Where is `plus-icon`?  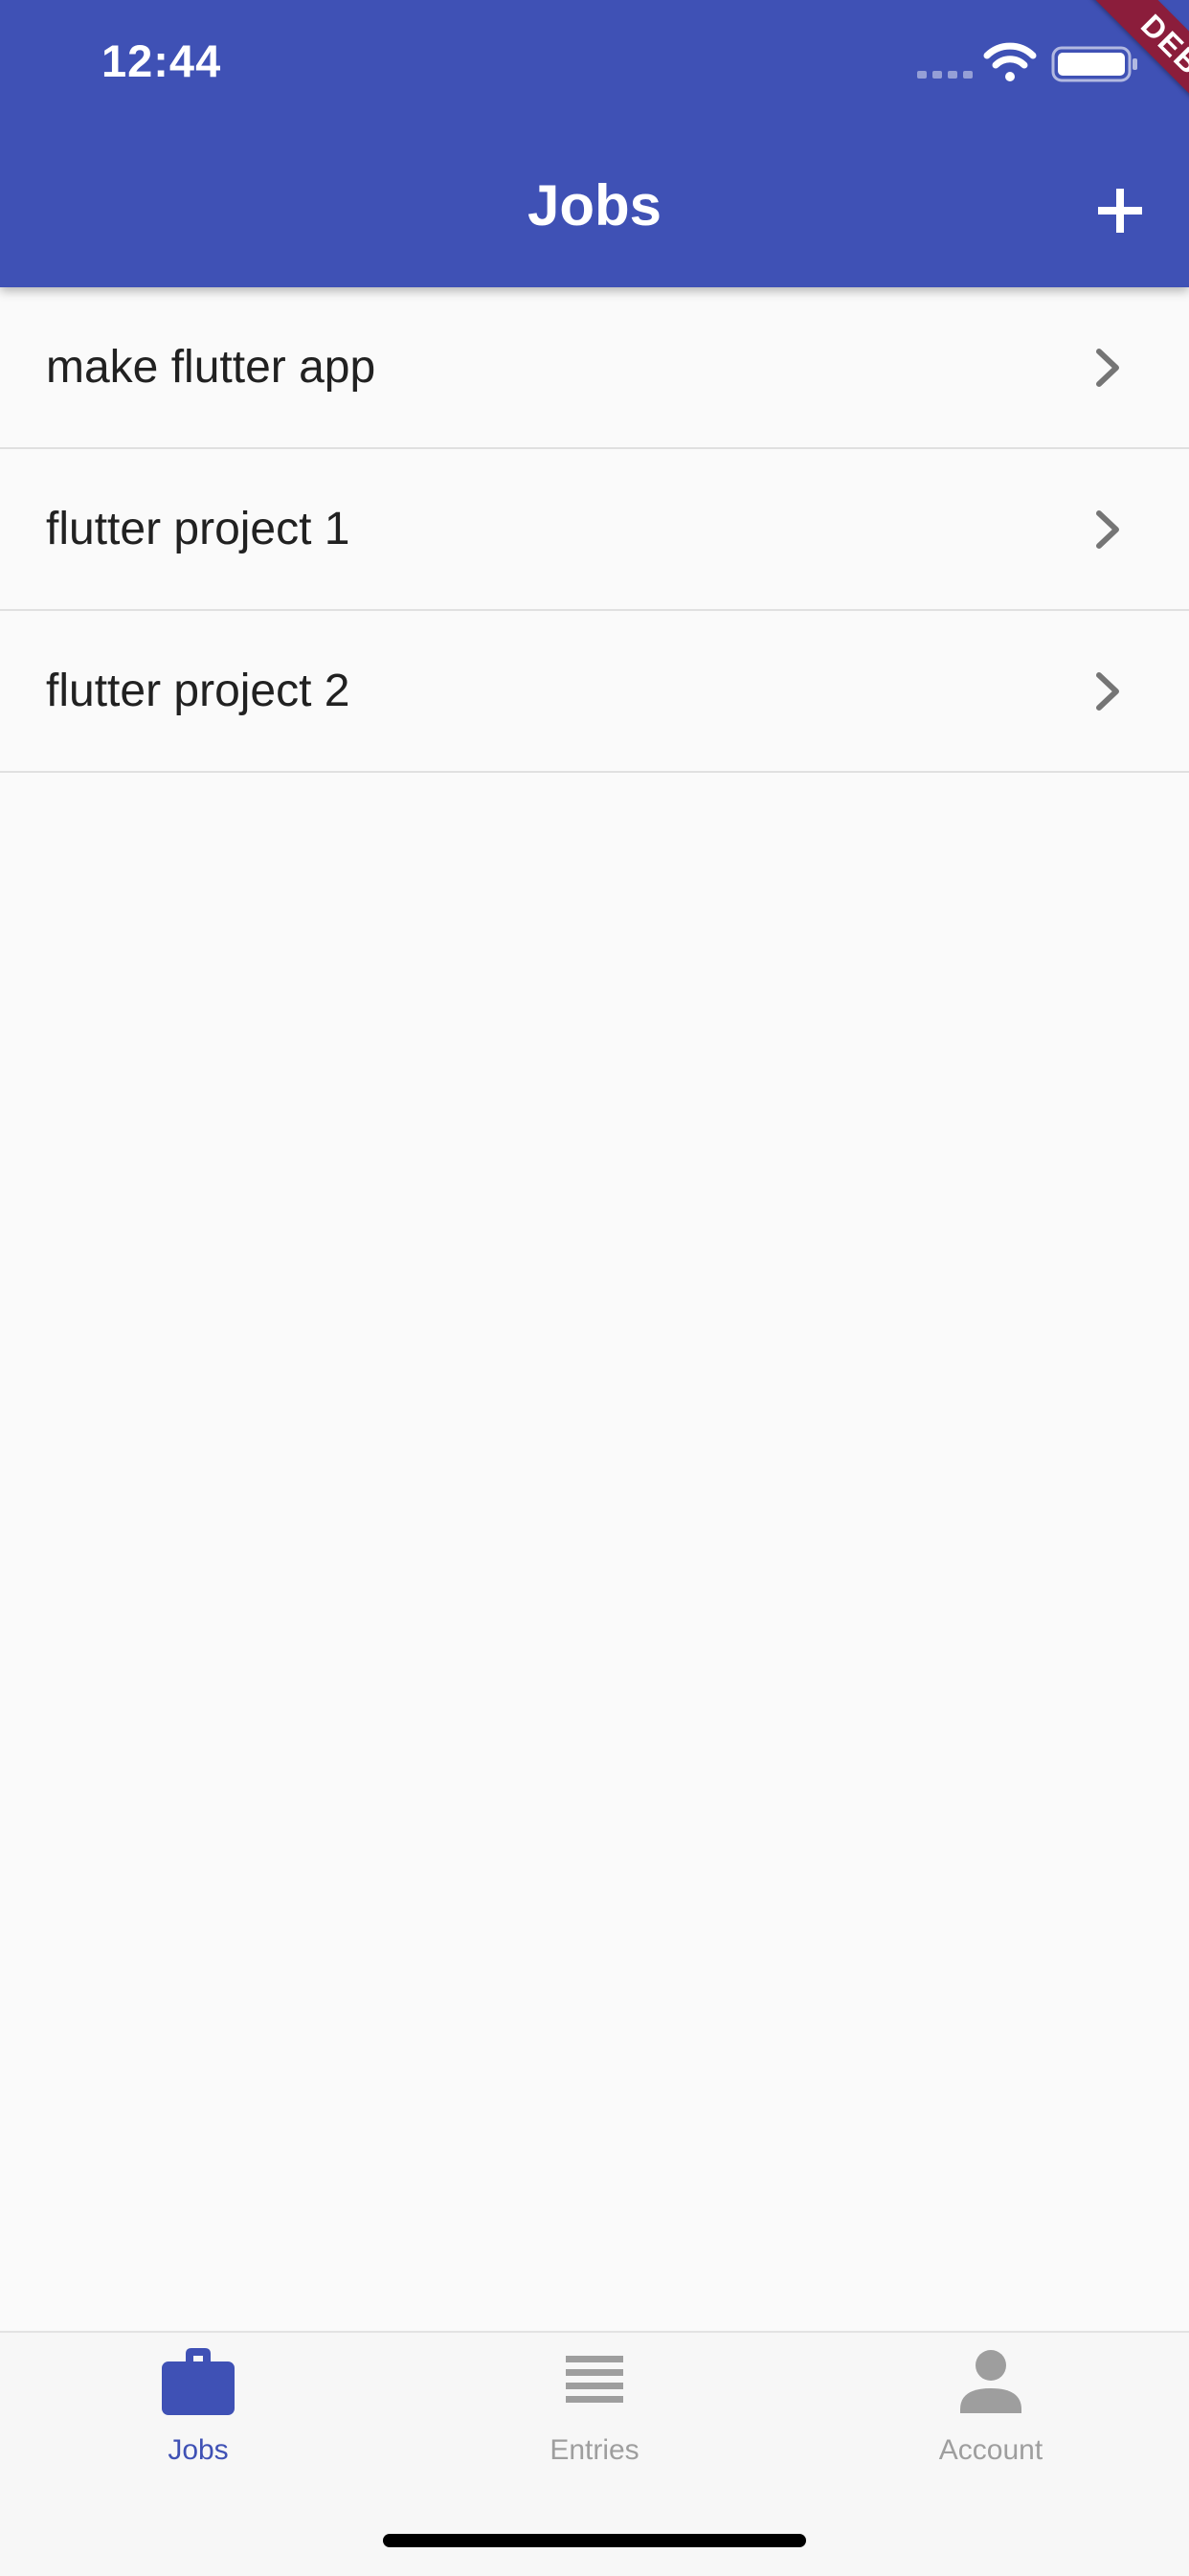 plus-icon is located at coordinates (1120, 211).